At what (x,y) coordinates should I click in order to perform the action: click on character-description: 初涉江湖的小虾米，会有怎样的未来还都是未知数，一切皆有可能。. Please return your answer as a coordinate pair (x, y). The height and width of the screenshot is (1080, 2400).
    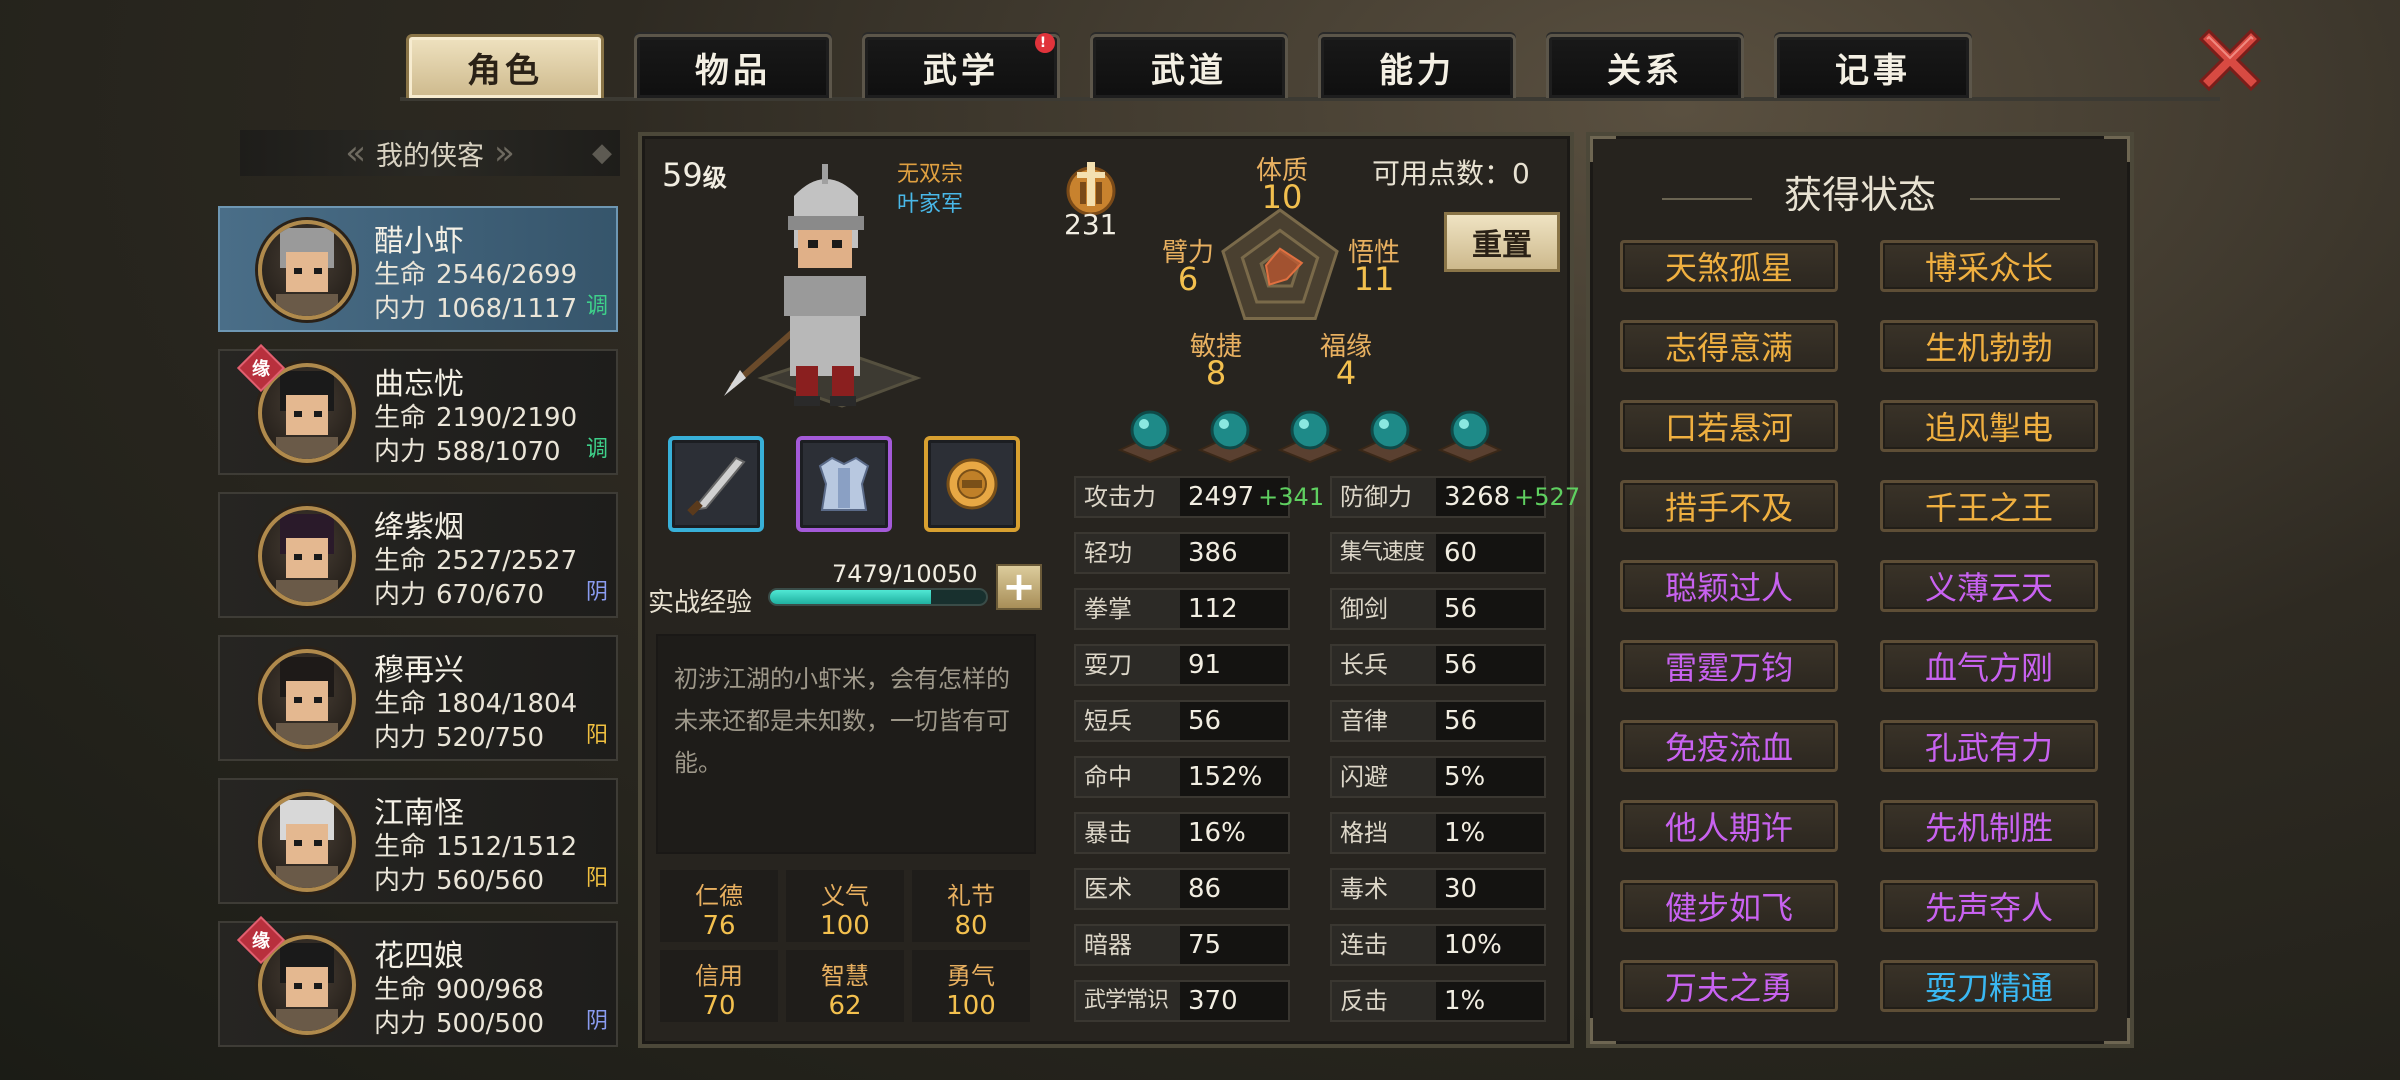
    Looking at the image, I should click on (846, 744).